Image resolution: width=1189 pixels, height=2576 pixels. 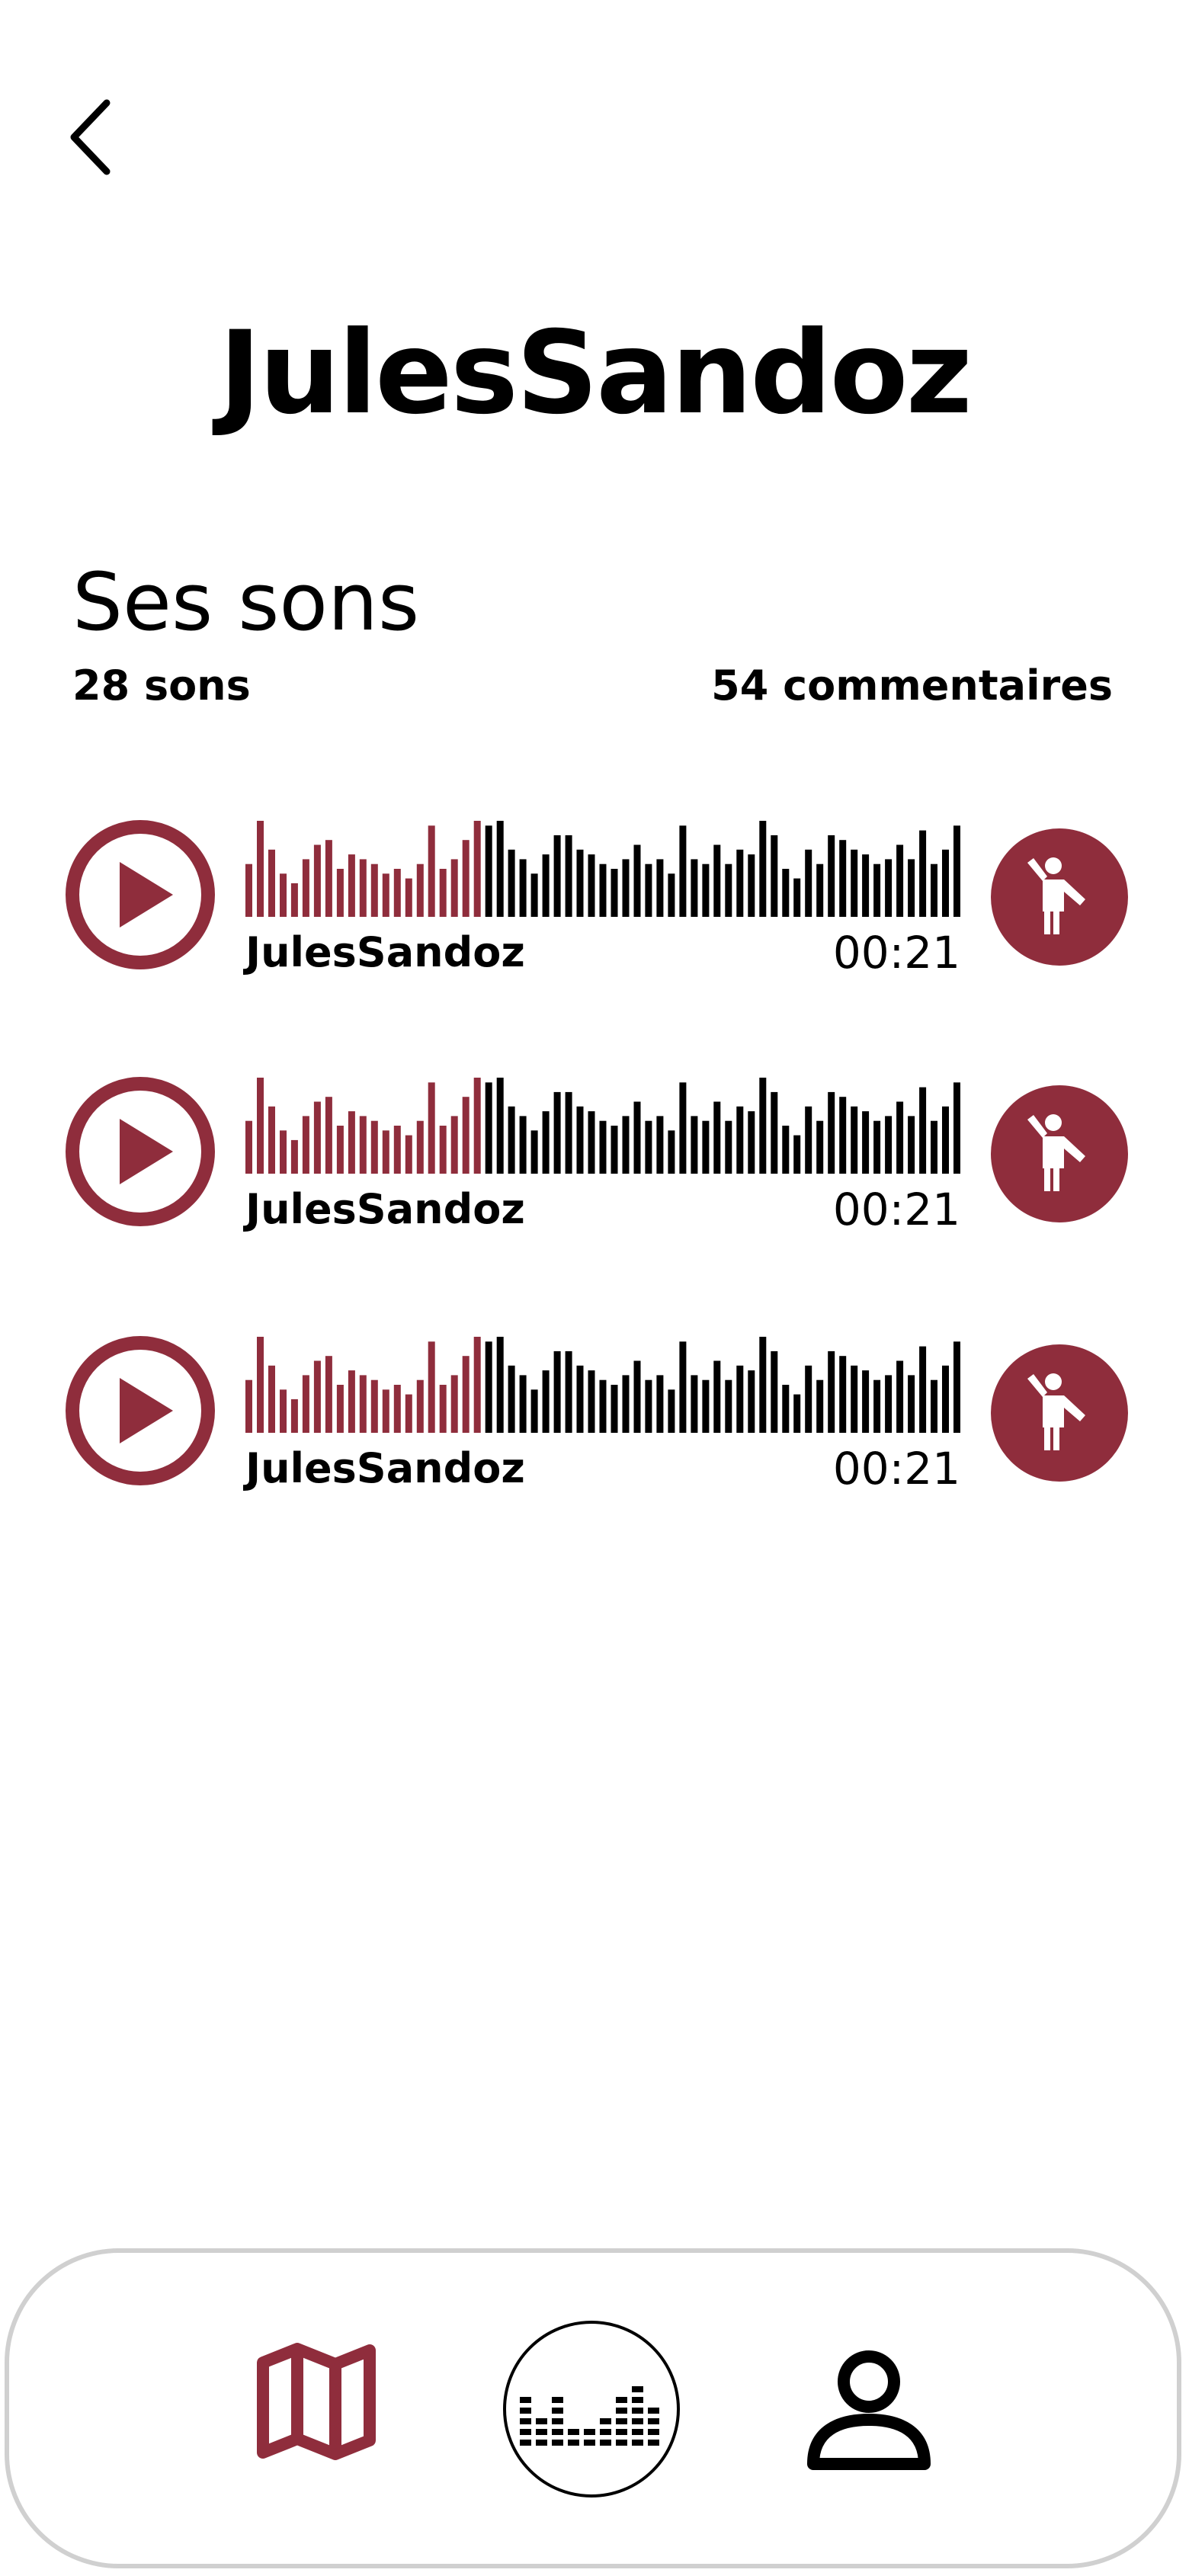 I want to click on user-icon, so click(x=869, y=2410).